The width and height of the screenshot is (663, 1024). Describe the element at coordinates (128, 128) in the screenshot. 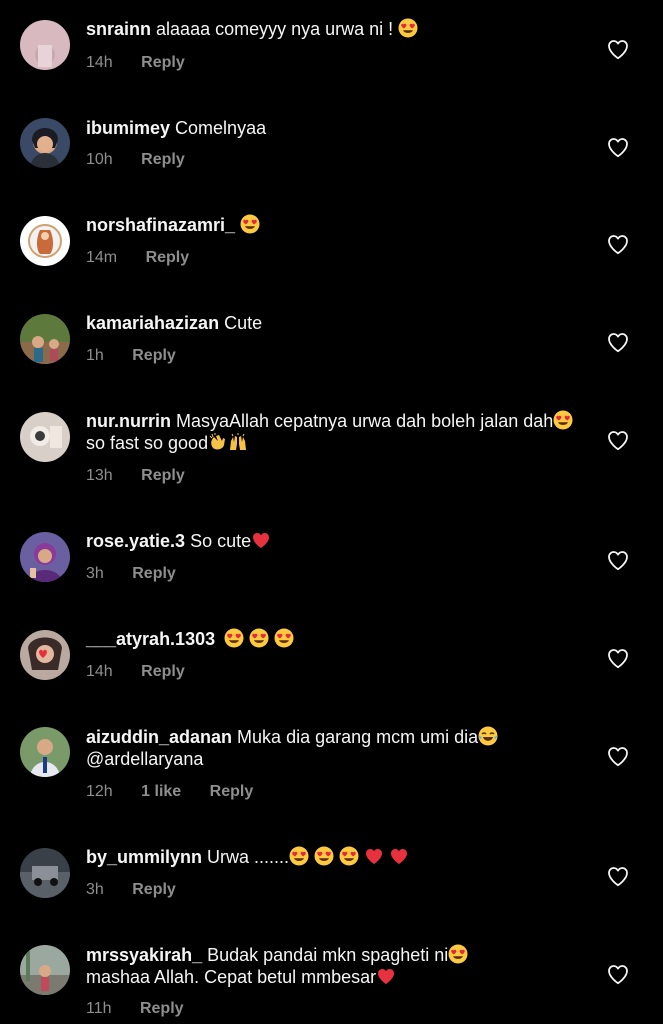

I see `username: ibumimey` at that location.